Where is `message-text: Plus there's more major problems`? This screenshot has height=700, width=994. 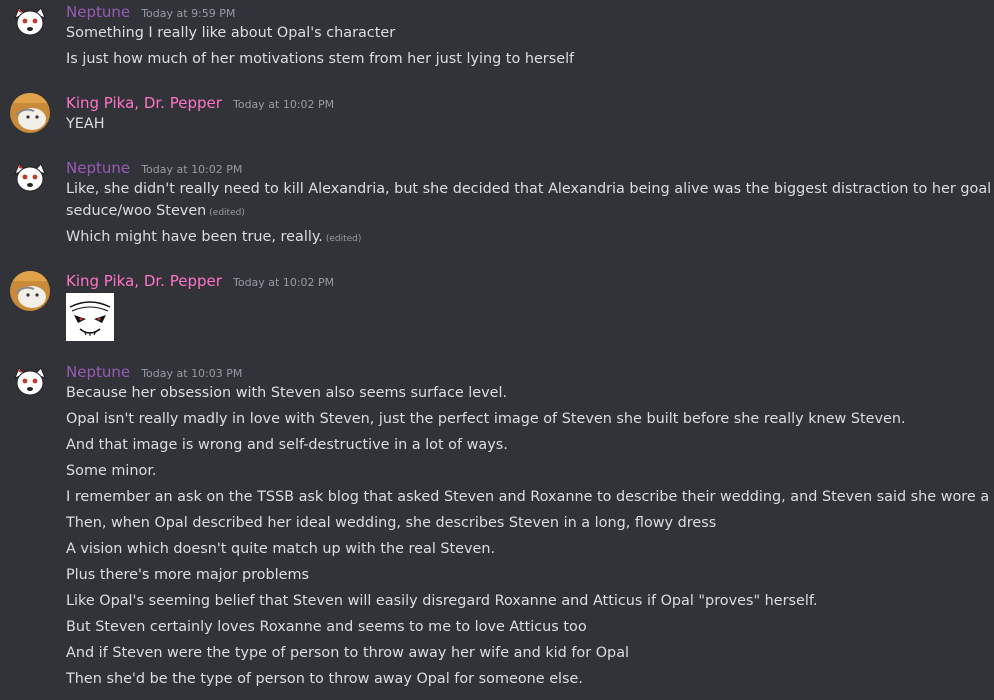 message-text: Plus there's more major problems is located at coordinates (187, 575).